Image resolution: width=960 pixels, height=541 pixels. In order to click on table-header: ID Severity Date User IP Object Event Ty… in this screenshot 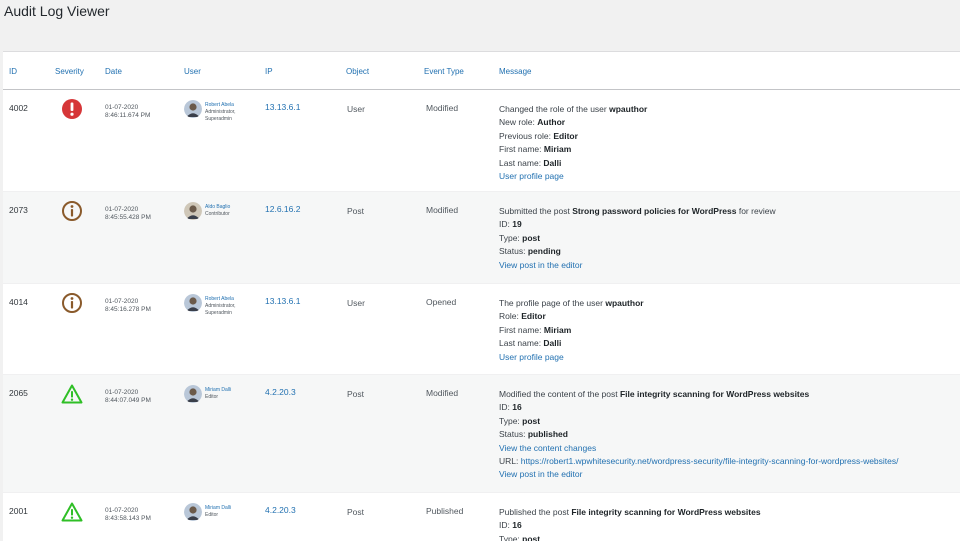, I will do `click(481, 71)`.